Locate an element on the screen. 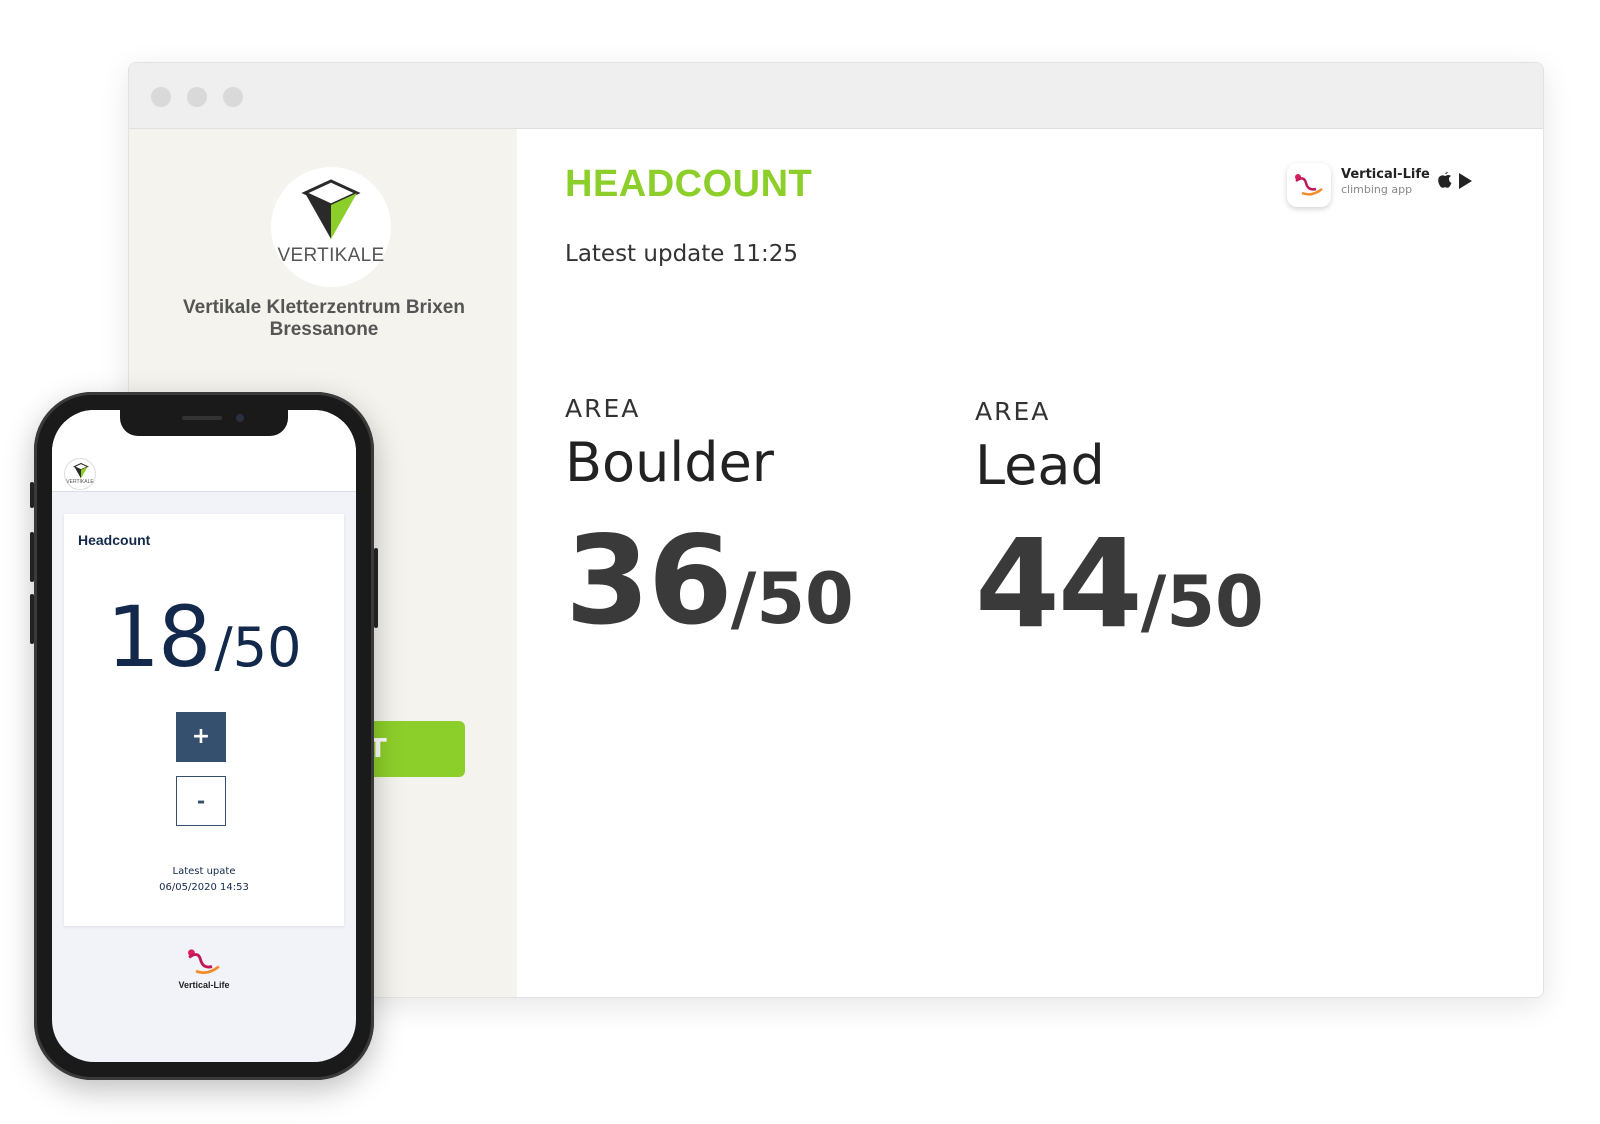 The image size is (1600, 1124). card-latest-label: Latest upate is located at coordinates (204, 871).